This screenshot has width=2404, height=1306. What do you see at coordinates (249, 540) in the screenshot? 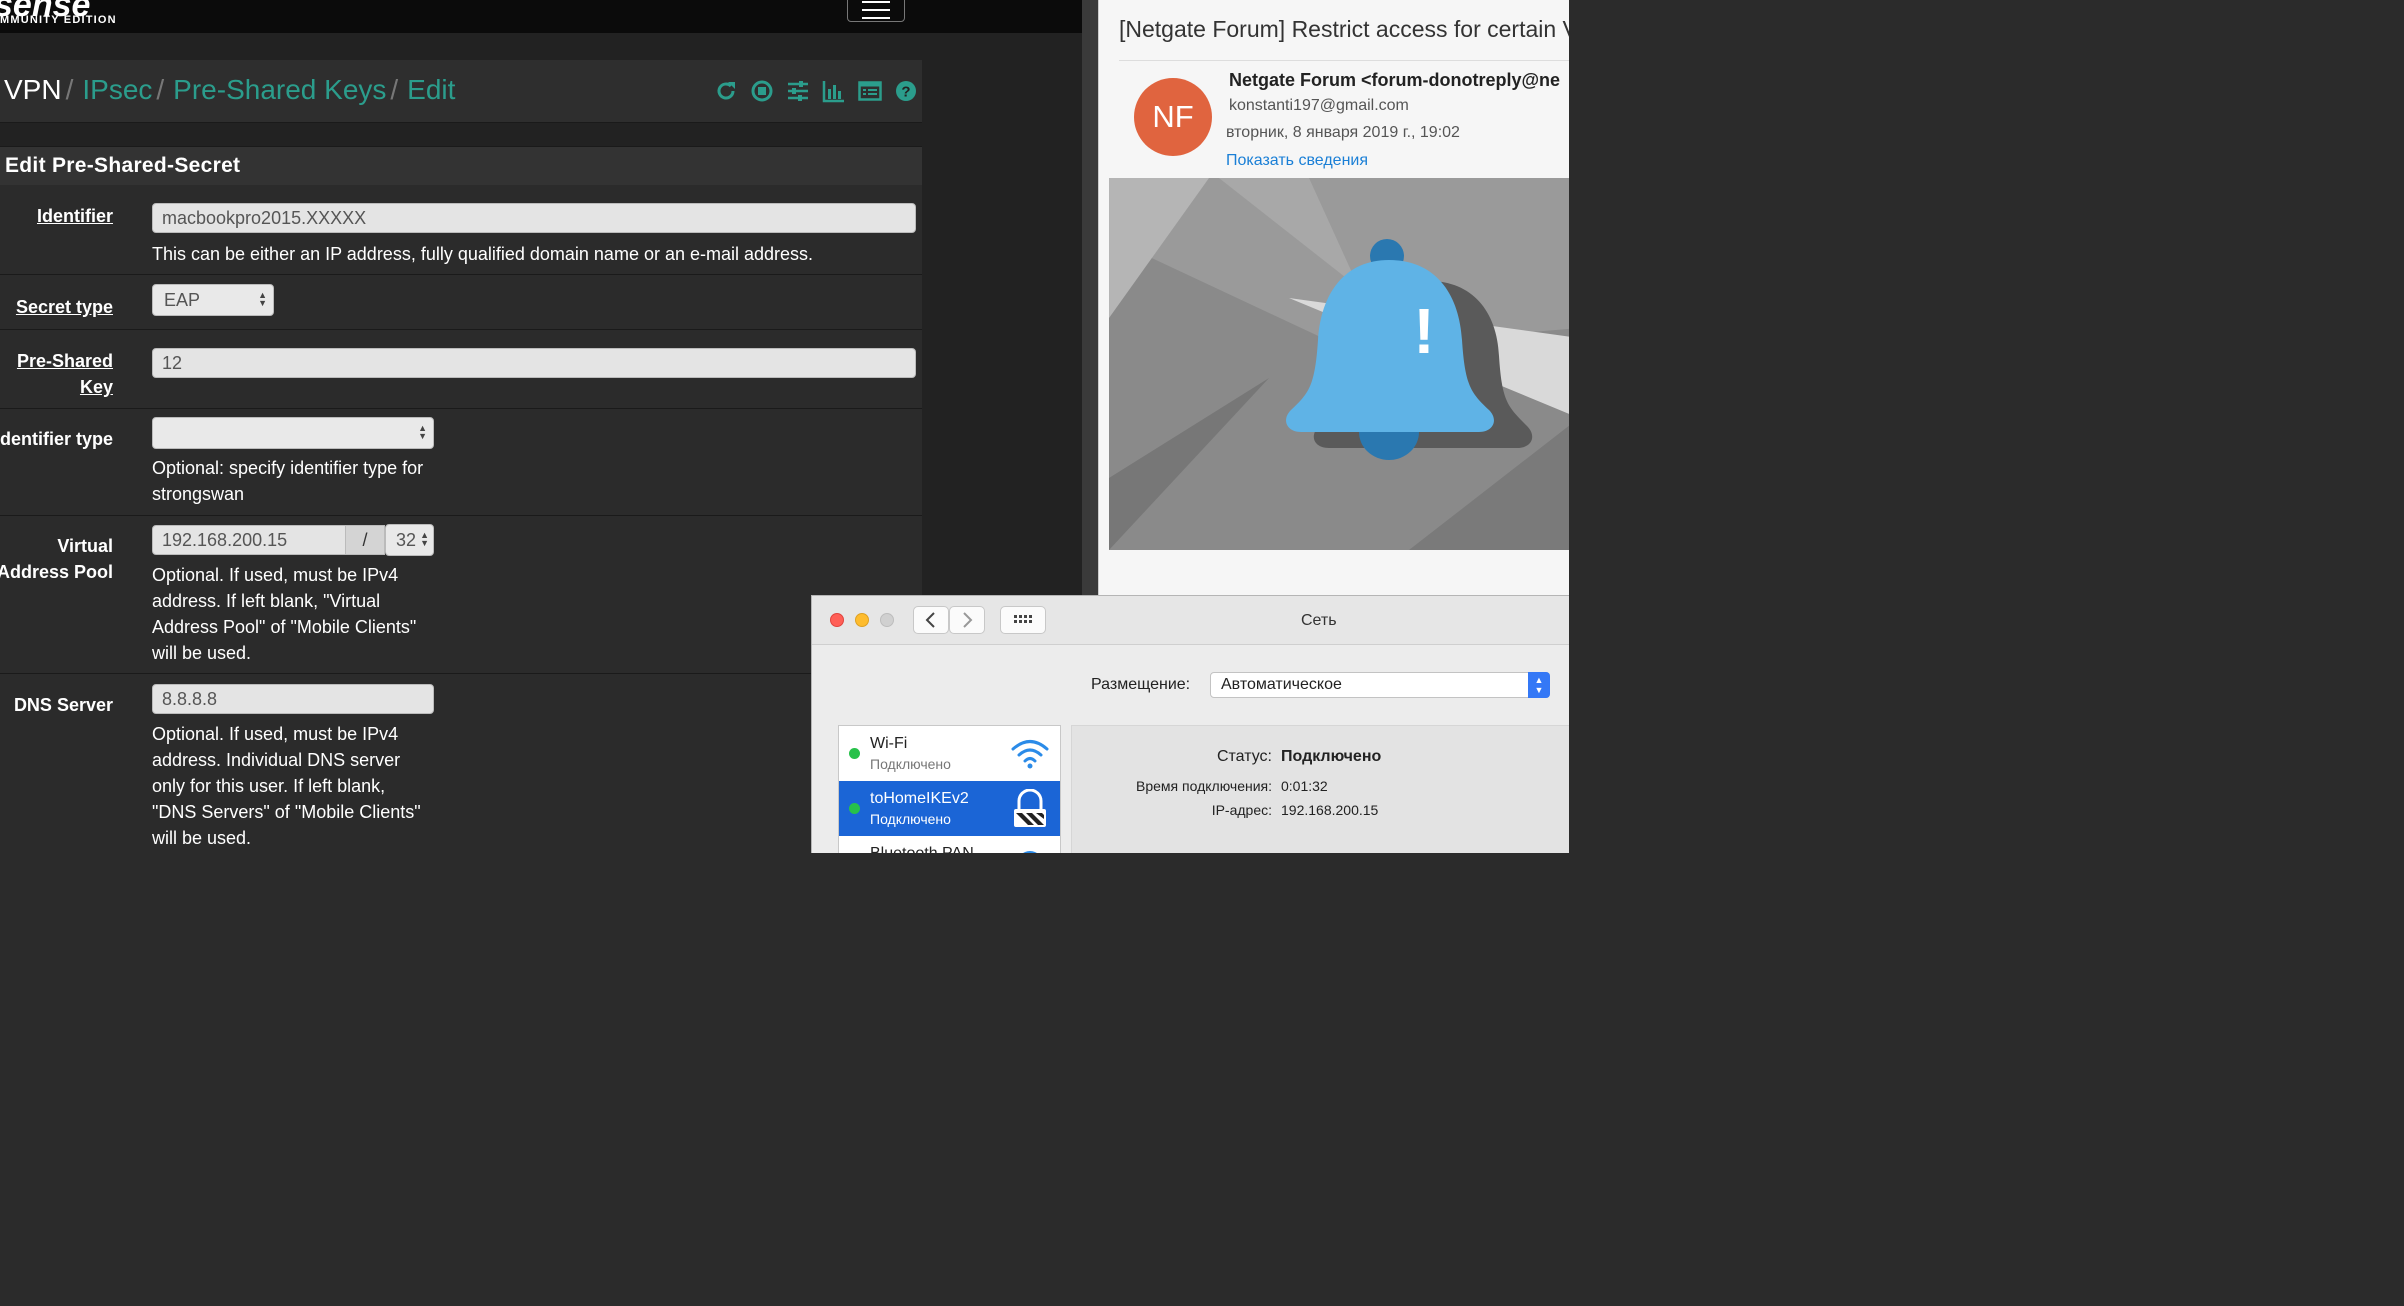
I see `pool-address-input: 192.168.200.15` at bounding box center [249, 540].